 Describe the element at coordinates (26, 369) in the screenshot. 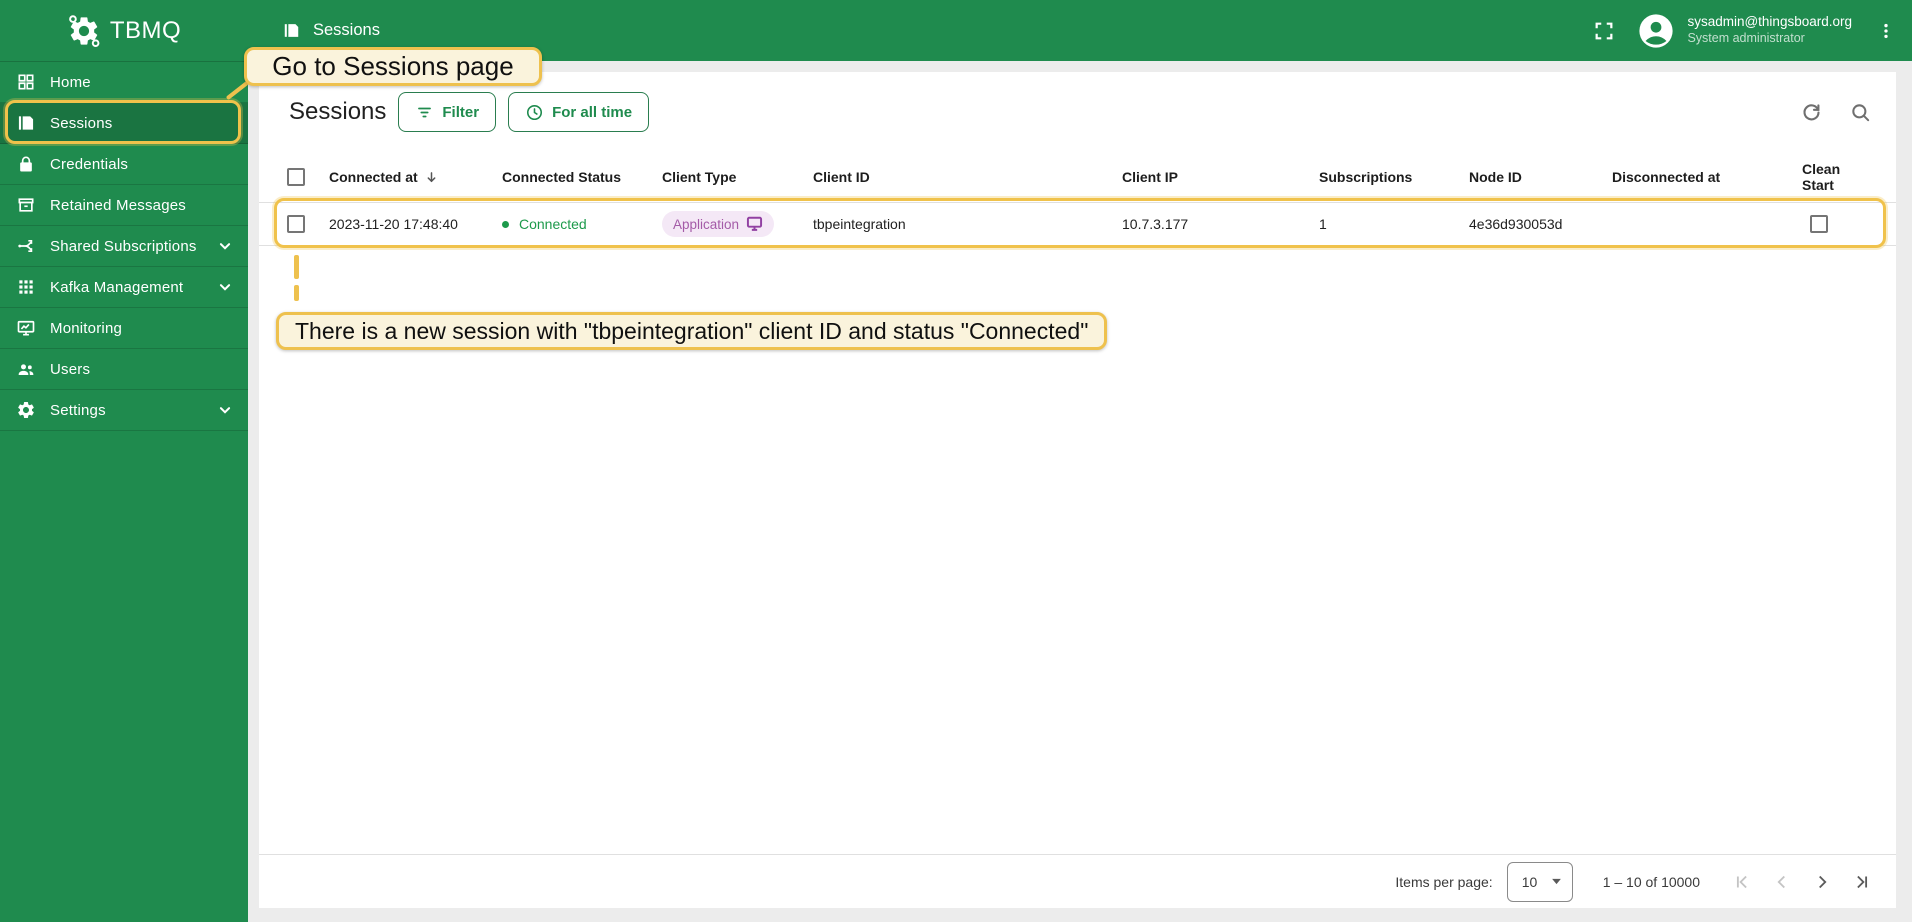

I see `users-icon` at that location.